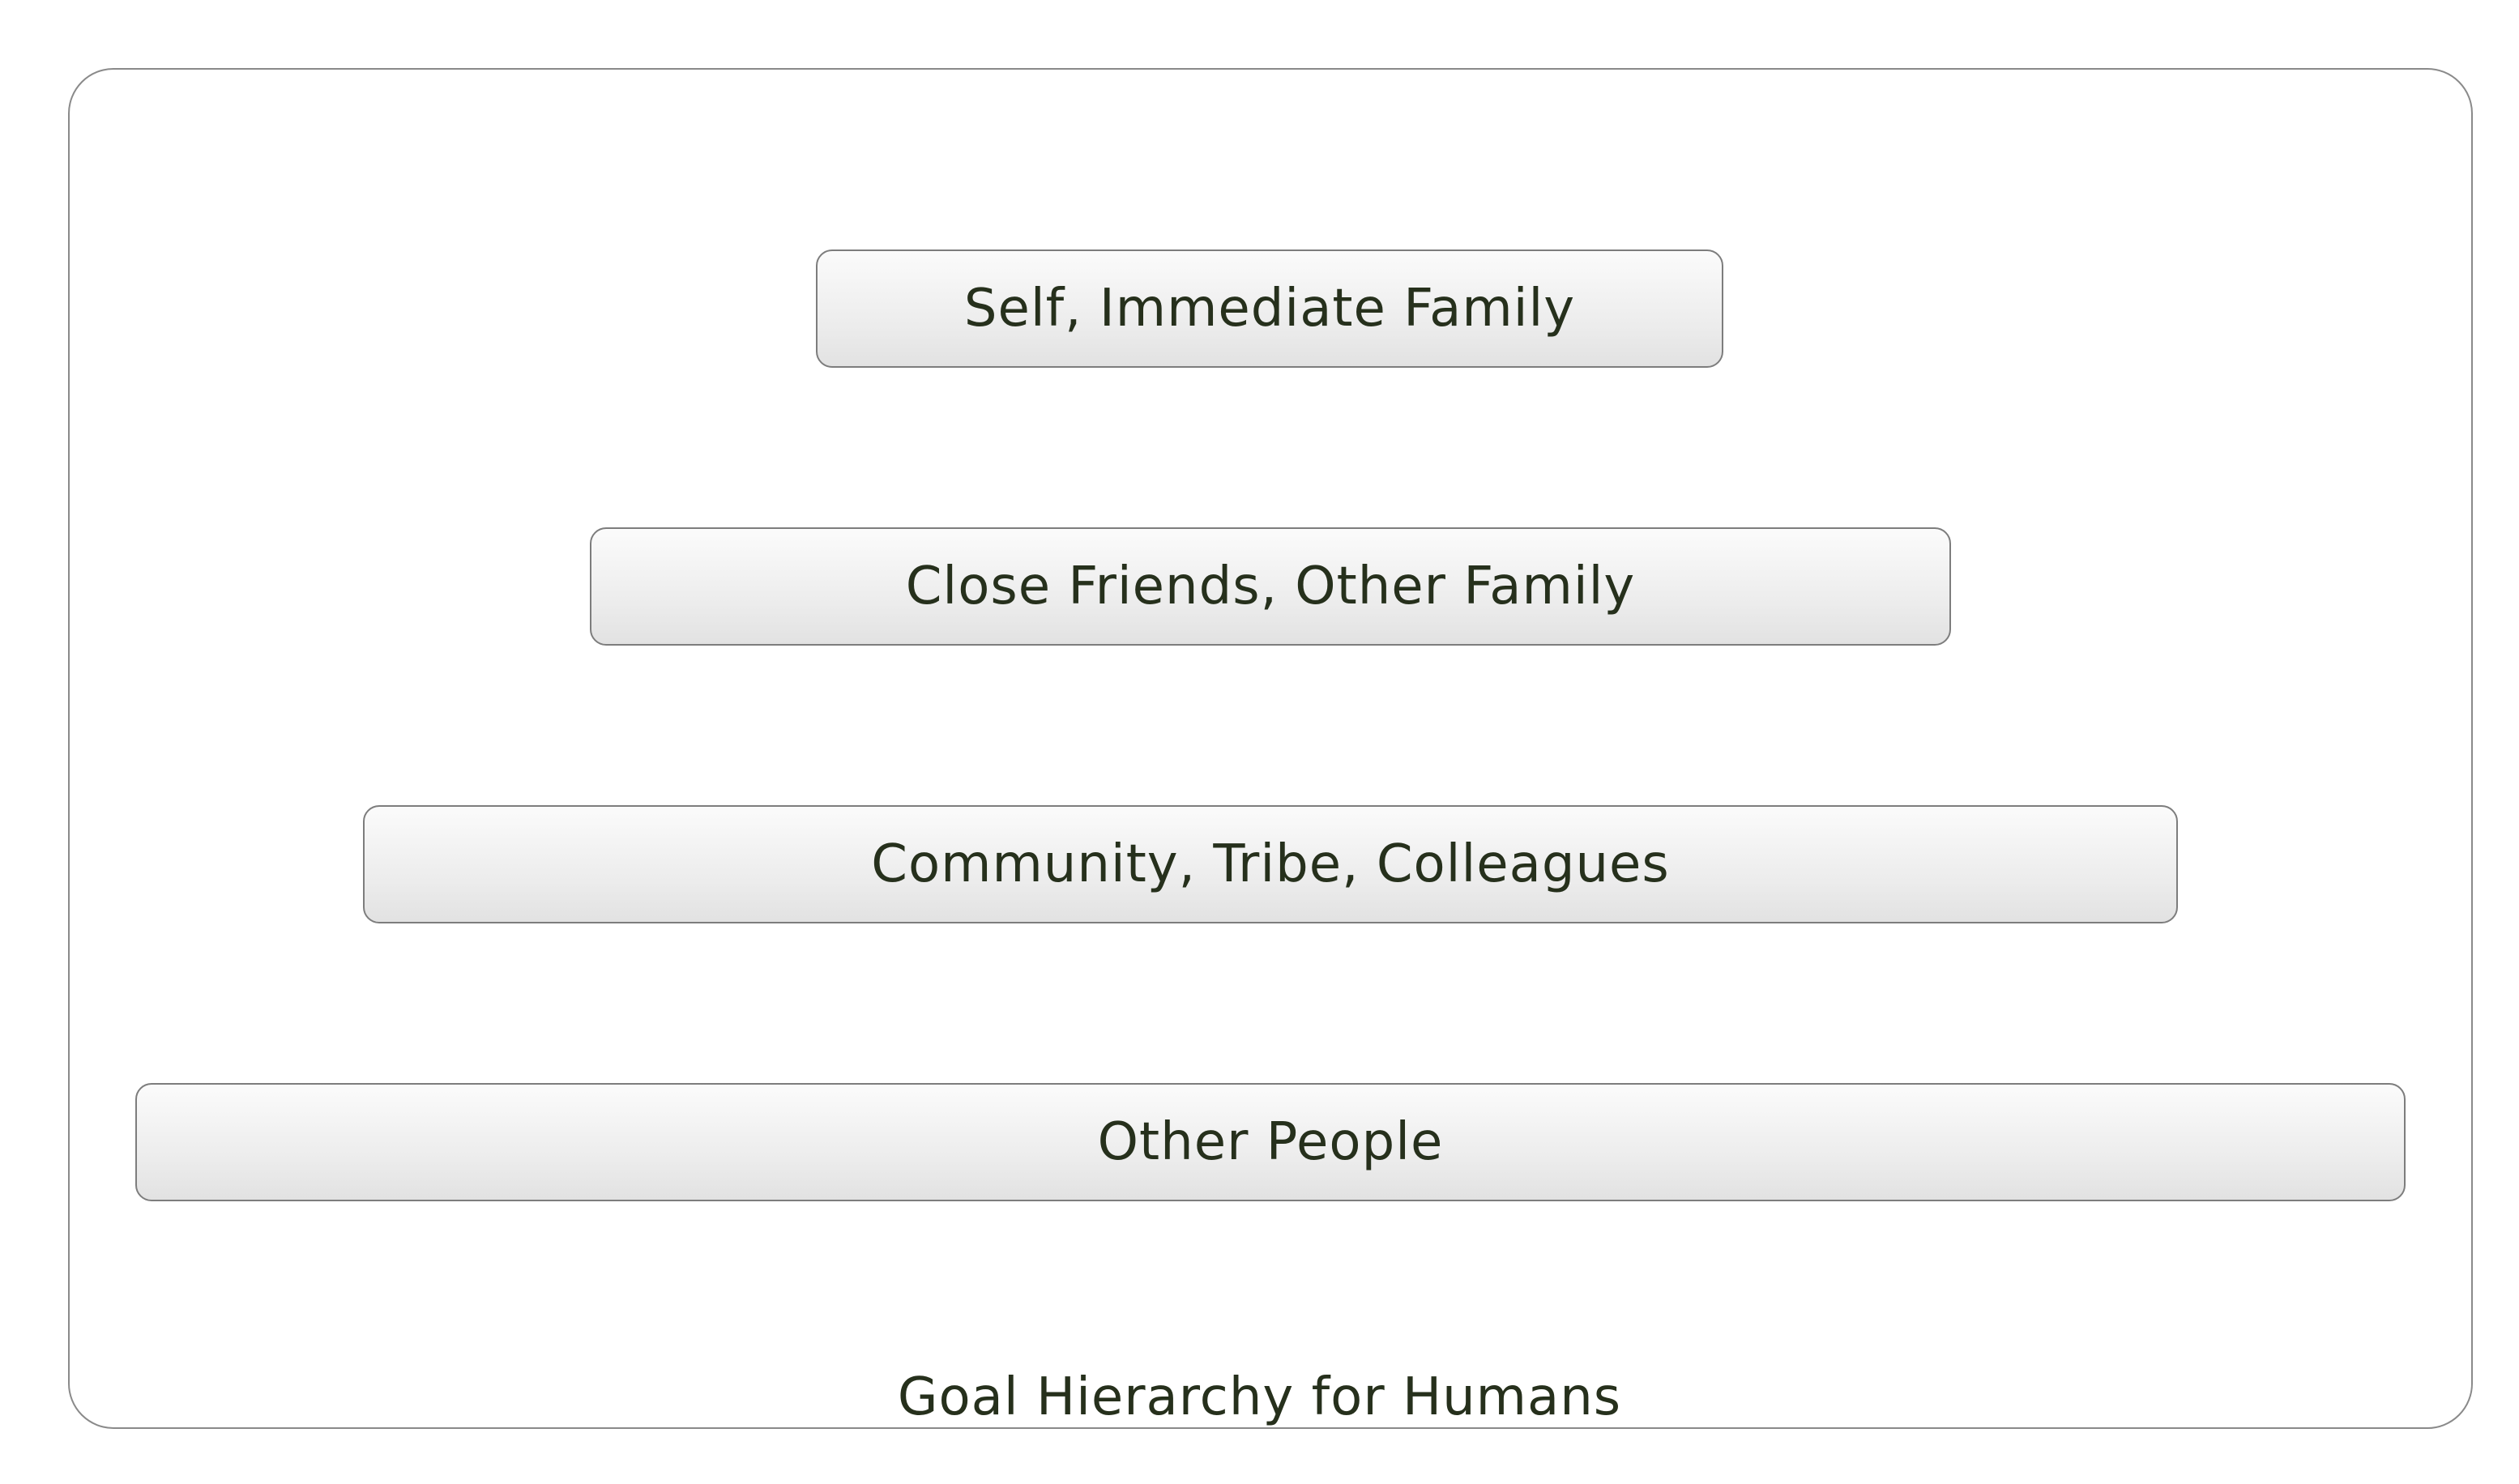 The image size is (2519, 1484). I want to click on tier-box-community-tribe-colleagues: Community, Tribe, Colleagues, so click(1270, 864).